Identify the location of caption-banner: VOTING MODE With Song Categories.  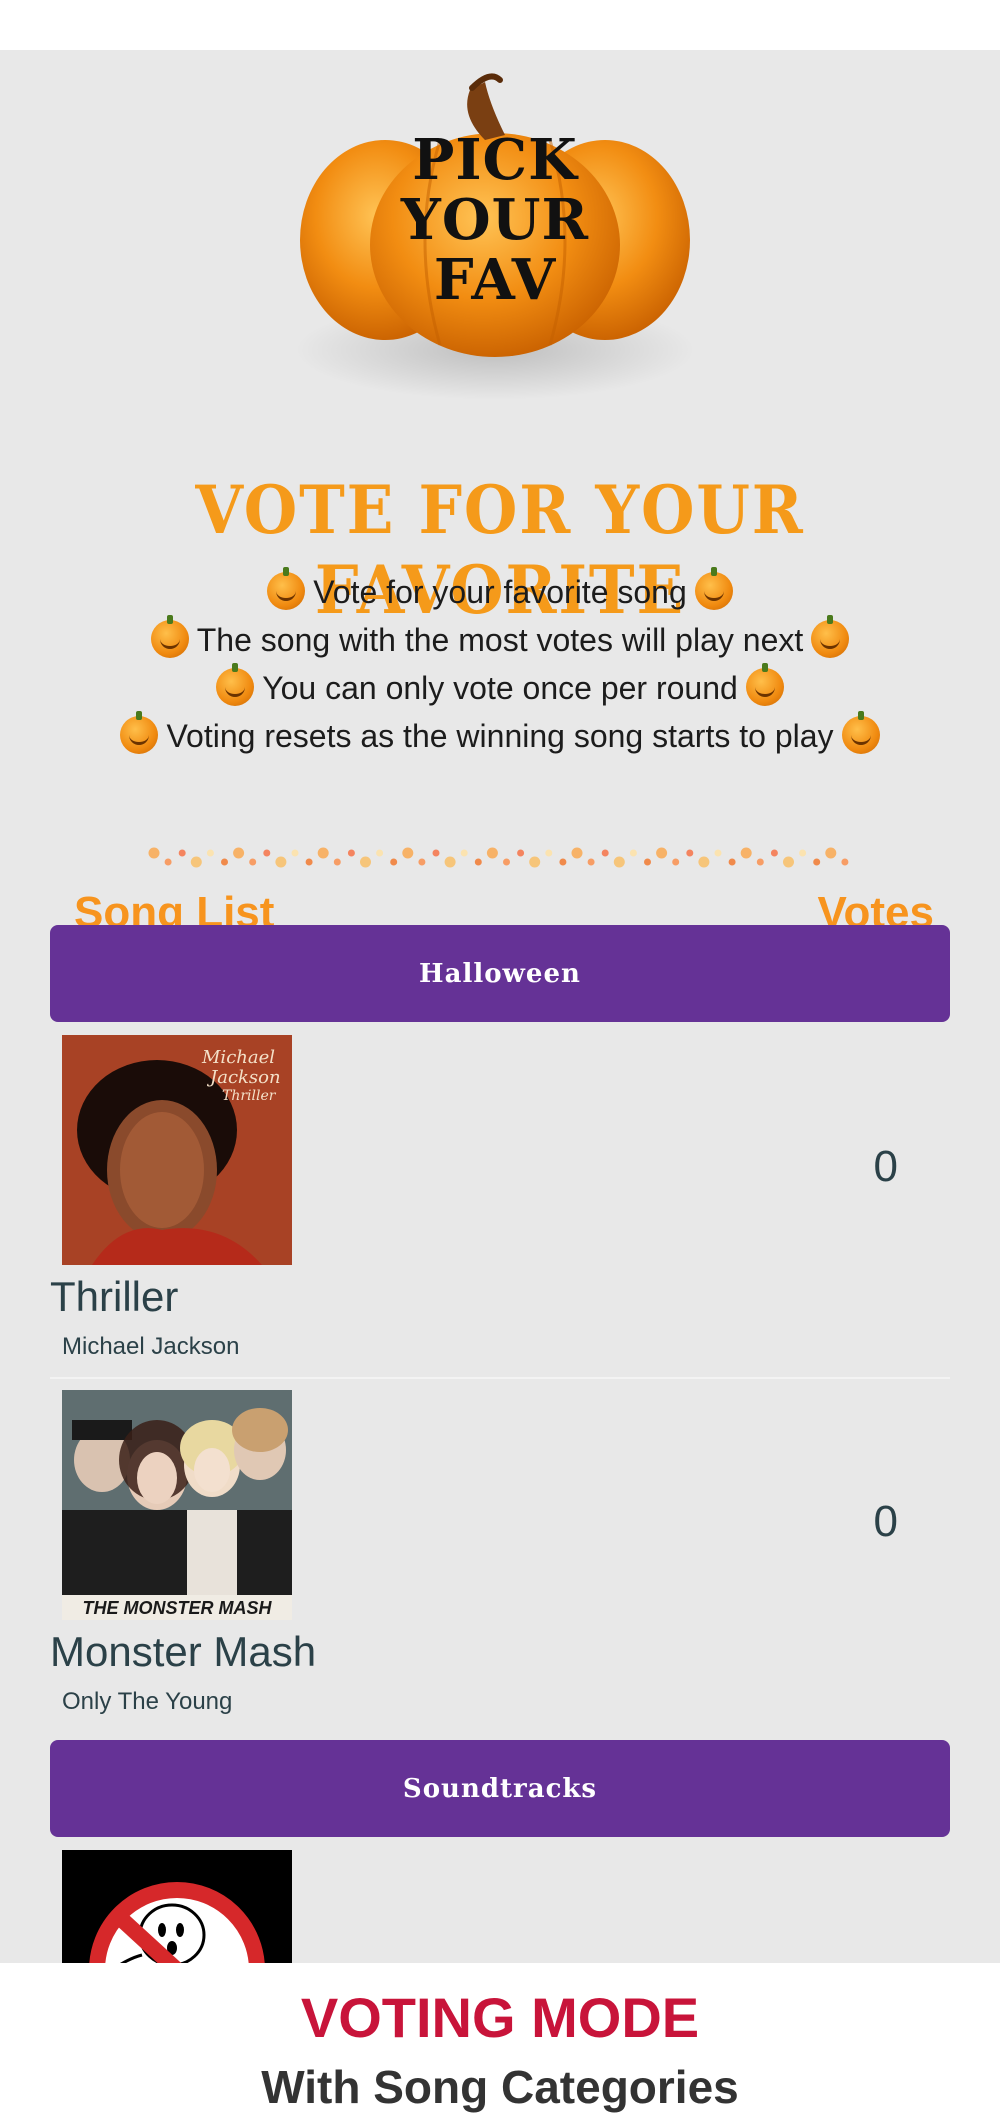
(500, 2044).